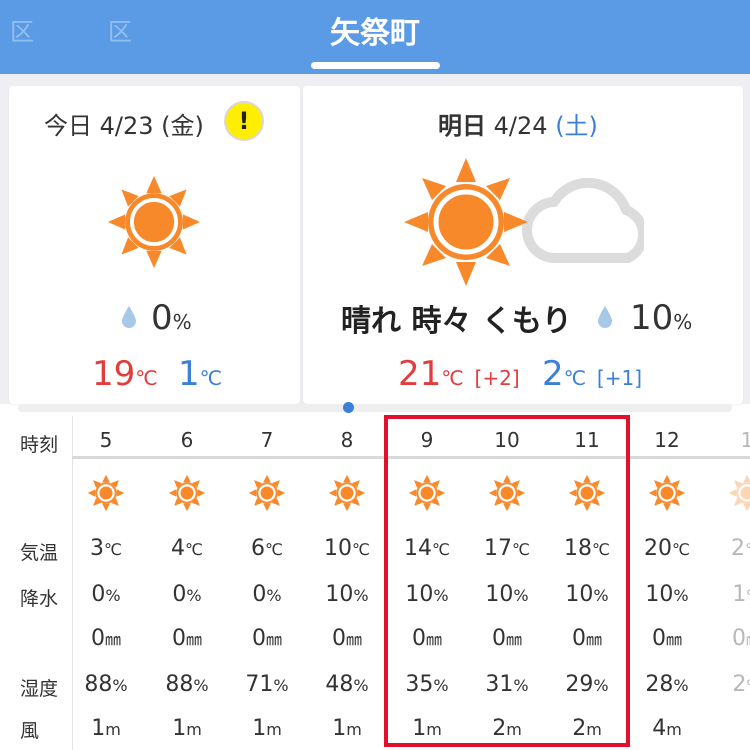 Image resolution: width=750 pixels, height=750 pixels. What do you see at coordinates (375, 30) in the screenshot?
I see `location-title: 矢祭町` at bounding box center [375, 30].